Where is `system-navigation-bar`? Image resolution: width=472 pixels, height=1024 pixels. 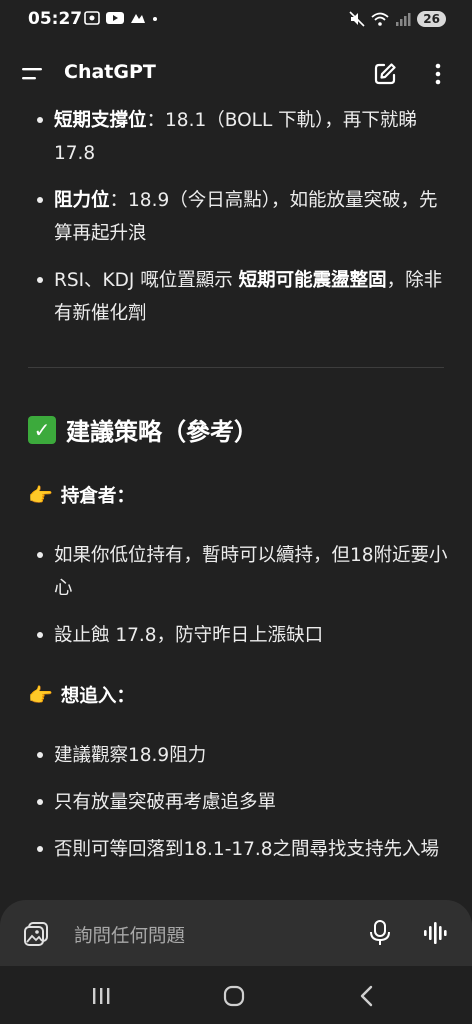
system-navigation-bar is located at coordinates (236, 995).